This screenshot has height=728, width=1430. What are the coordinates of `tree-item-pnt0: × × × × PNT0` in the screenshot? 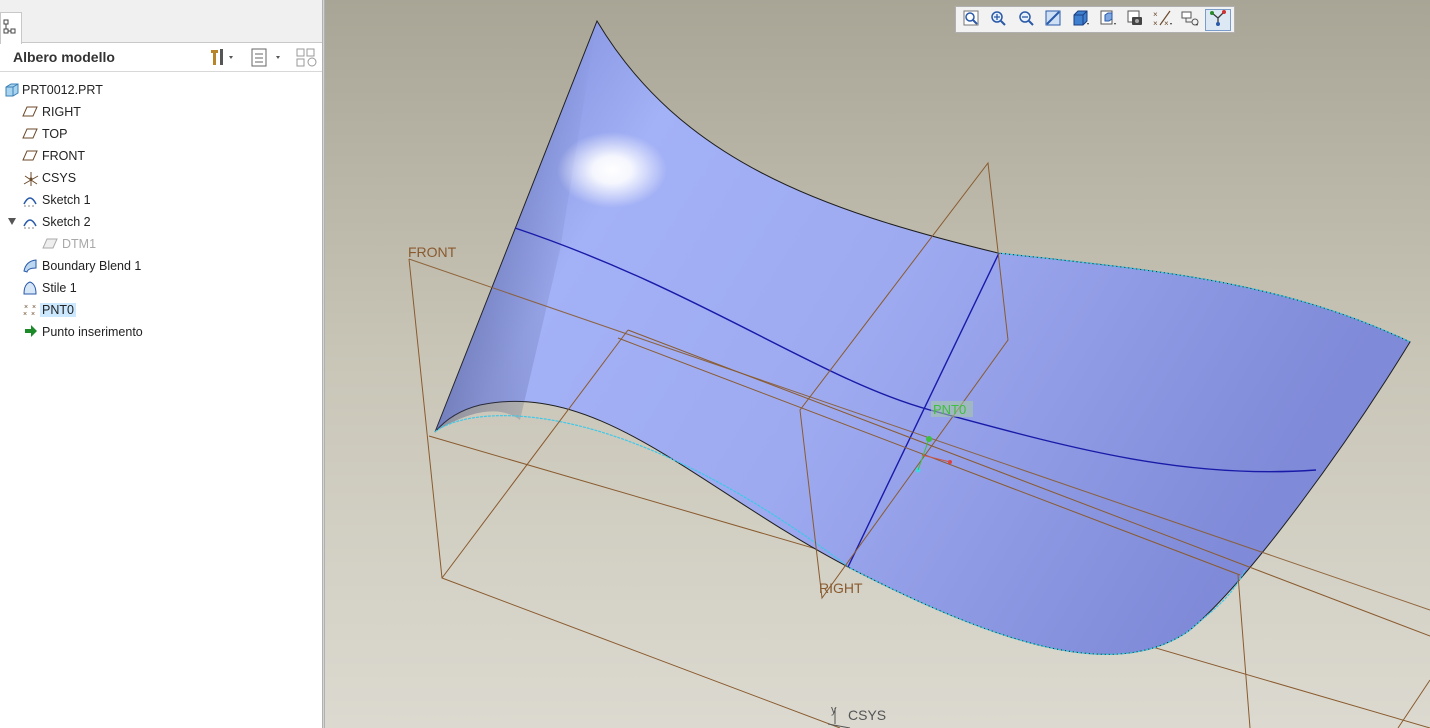 It's located at (161, 311).